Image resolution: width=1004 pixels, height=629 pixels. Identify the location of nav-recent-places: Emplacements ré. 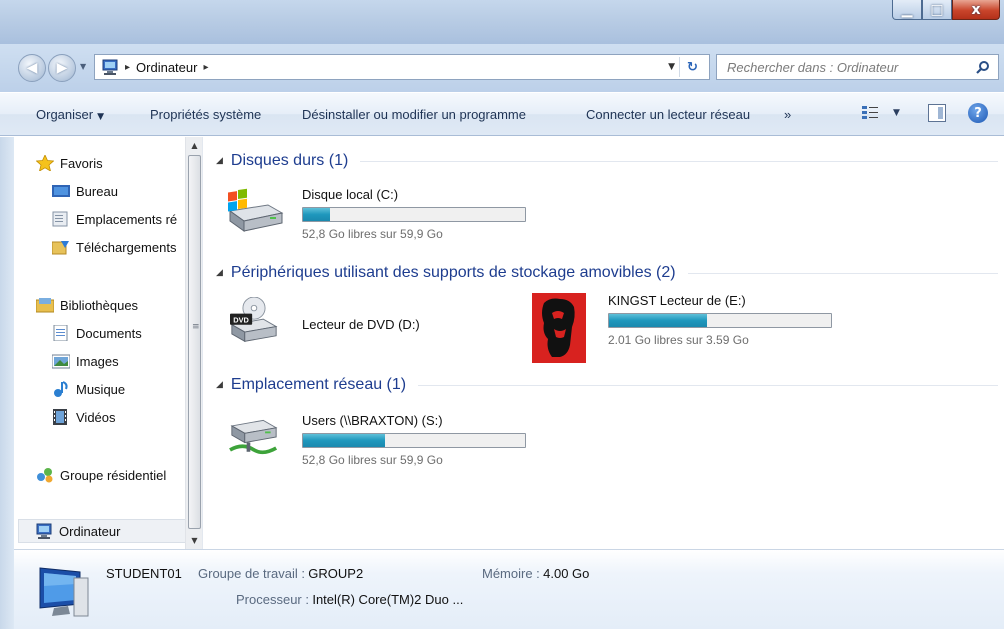
(114, 219).